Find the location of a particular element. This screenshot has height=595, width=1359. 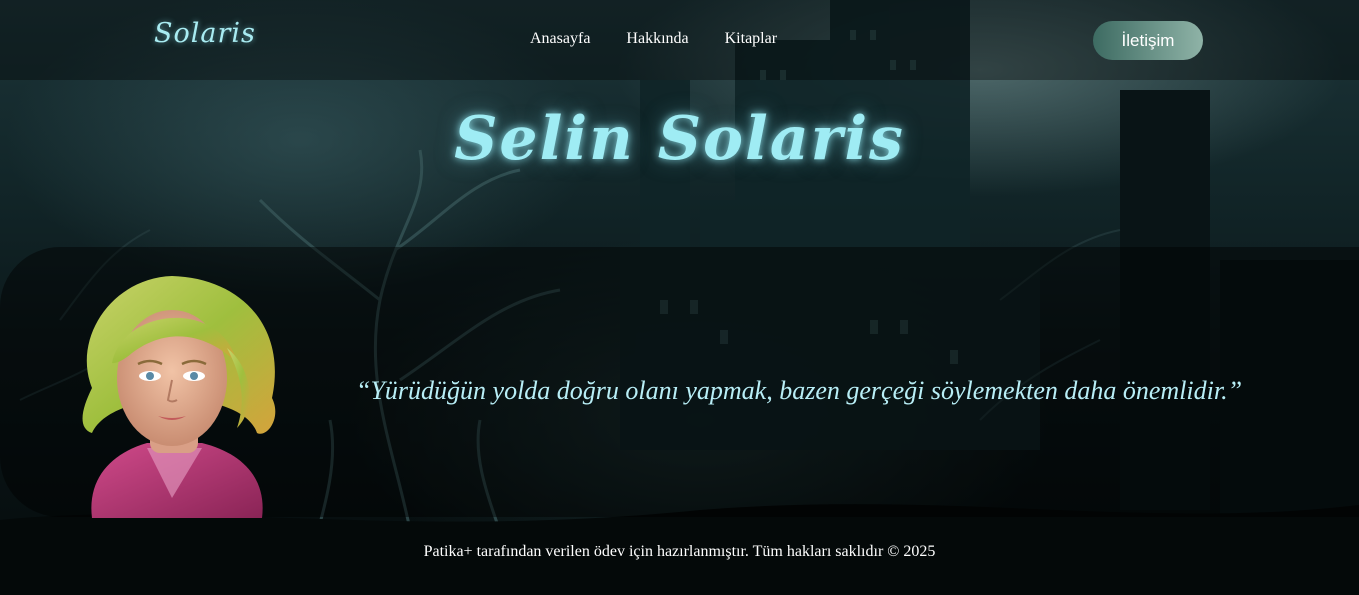

hero-title: Selin Solaris is located at coordinates (679, 139).